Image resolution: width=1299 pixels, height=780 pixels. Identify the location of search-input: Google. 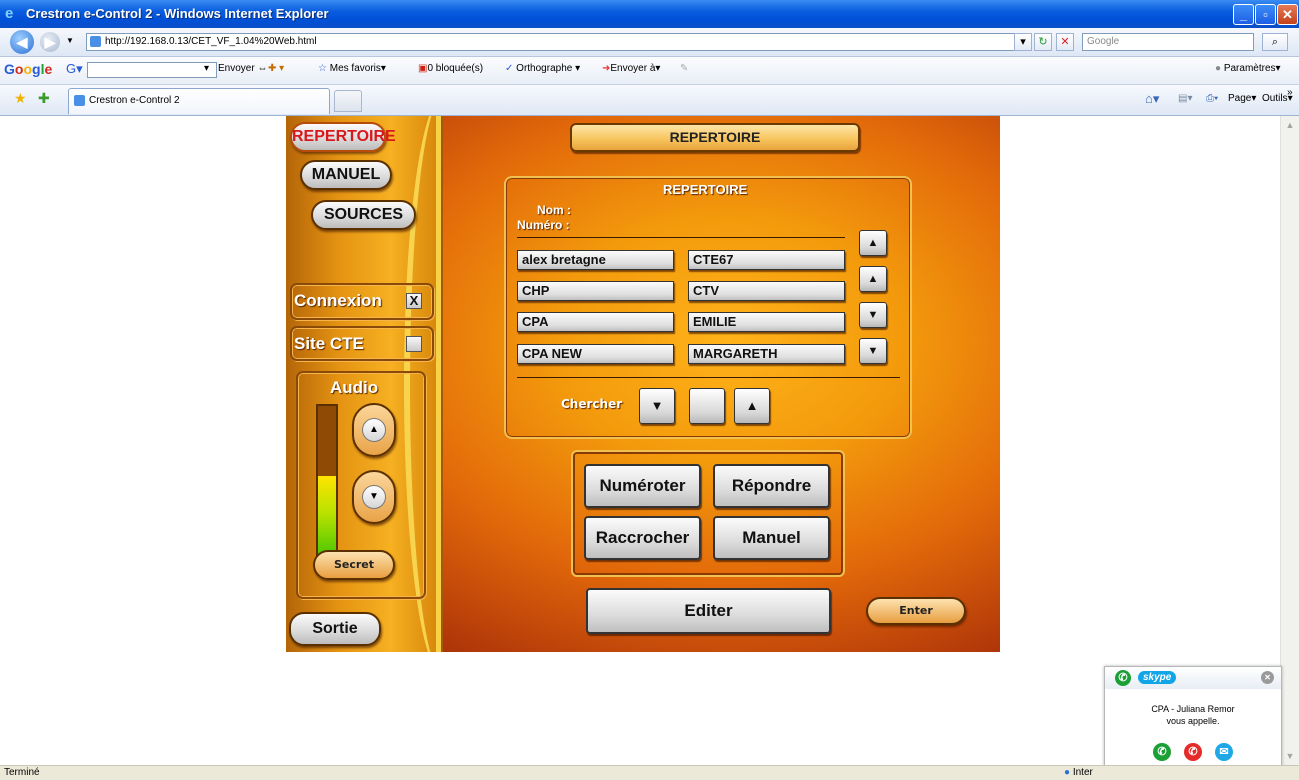
(1168, 42).